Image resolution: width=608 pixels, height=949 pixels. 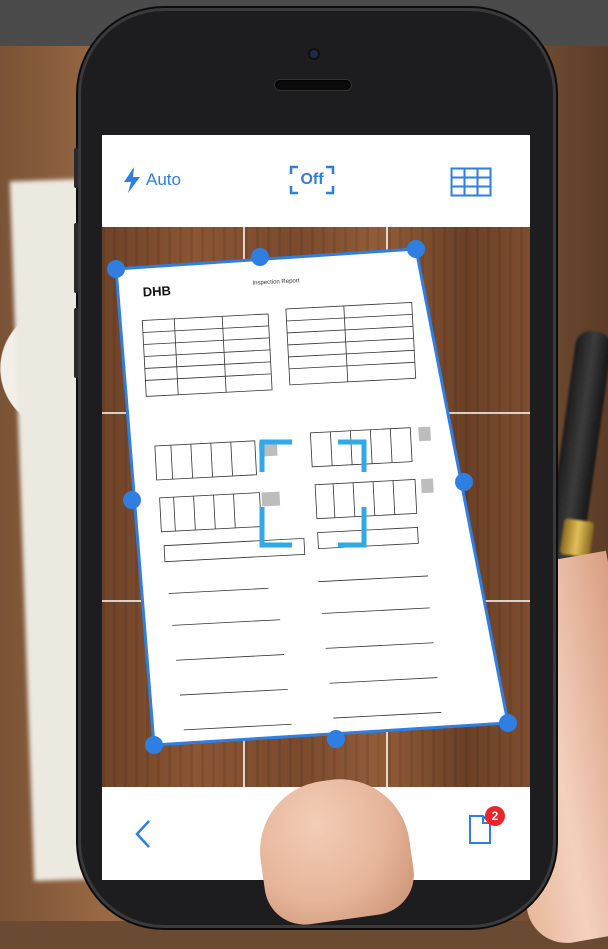 What do you see at coordinates (116, 269) in the screenshot?
I see `crop-handle-top-left` at bounding box center [116, 269].